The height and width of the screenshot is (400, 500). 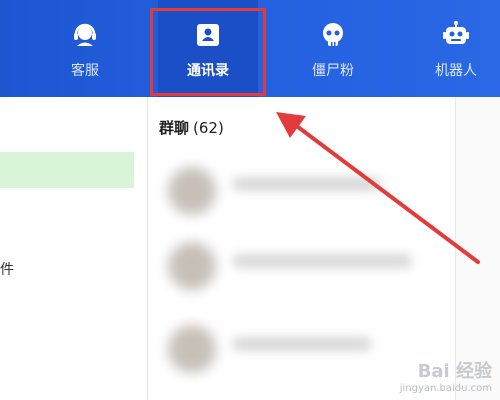 I want to click on nav-item-customer-service: 客服, so click(x=85, y=48).